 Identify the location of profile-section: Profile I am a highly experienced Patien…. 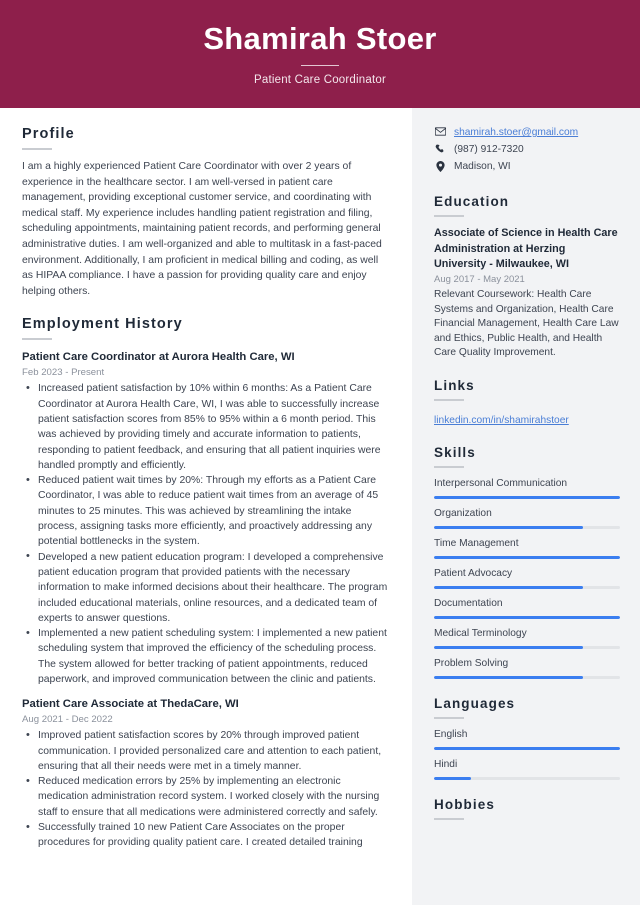
(206, 212).